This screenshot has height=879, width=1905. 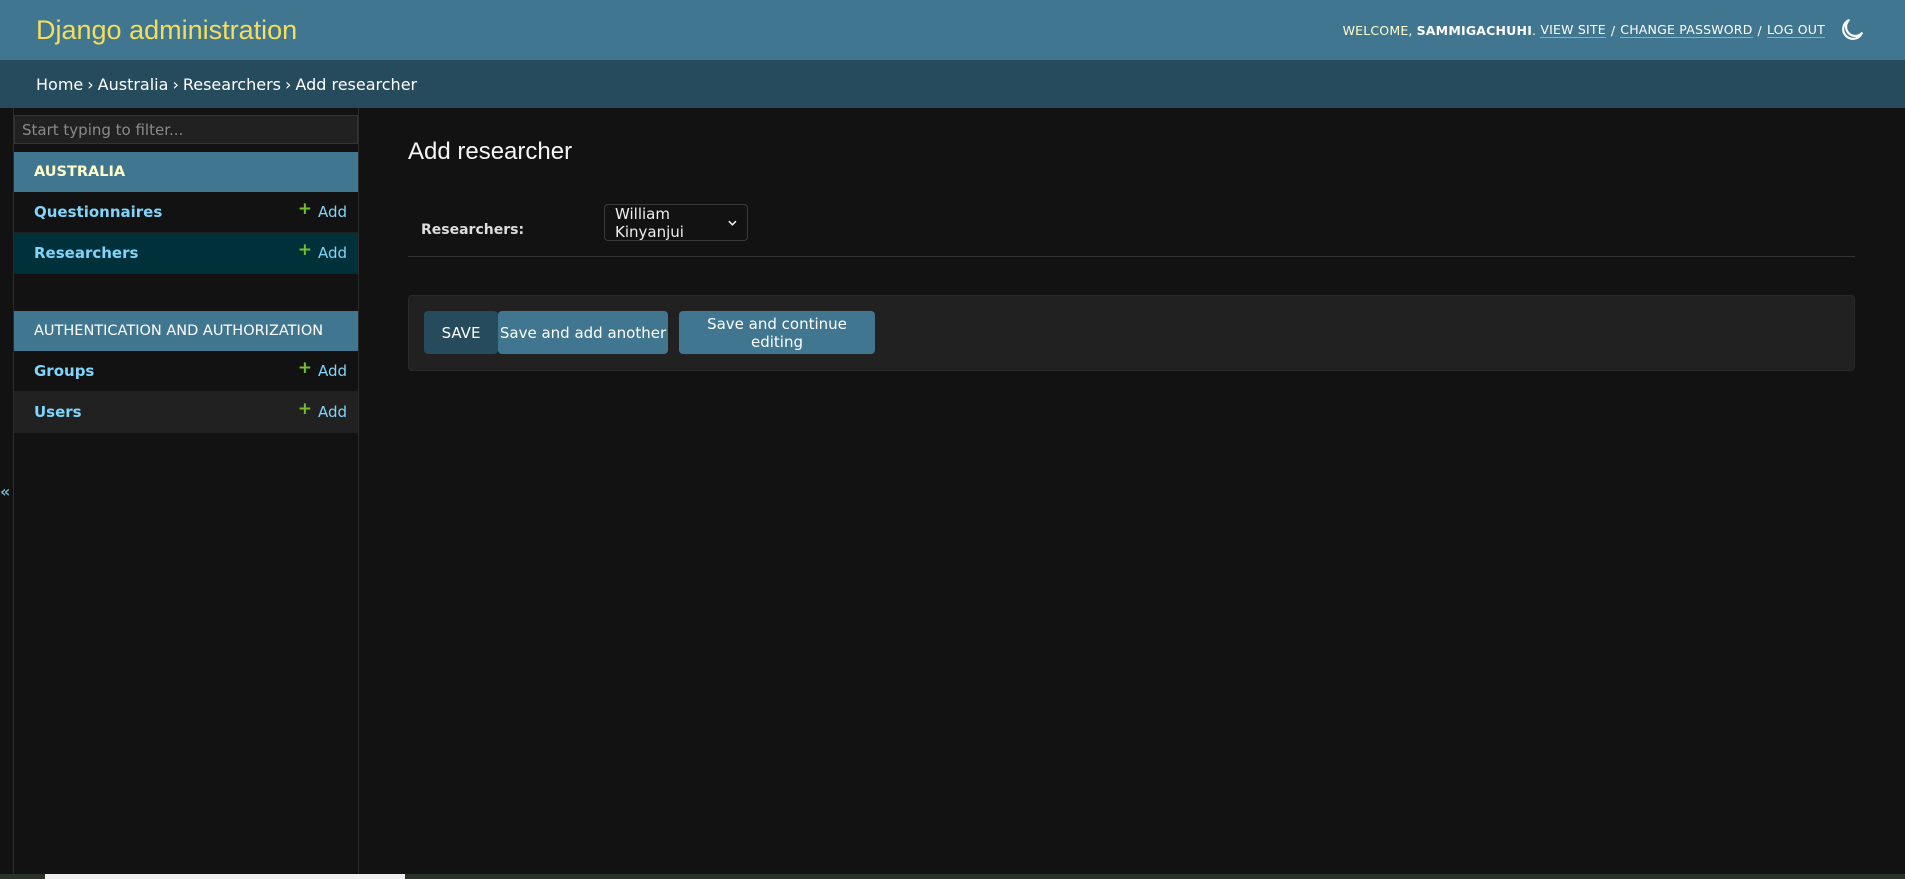 What do you see at coordinates (1131, 230) in the screenshot?
I see `form-row-researchers: Researchers: William Kinyanjui` at bounding box center [1131, 230].